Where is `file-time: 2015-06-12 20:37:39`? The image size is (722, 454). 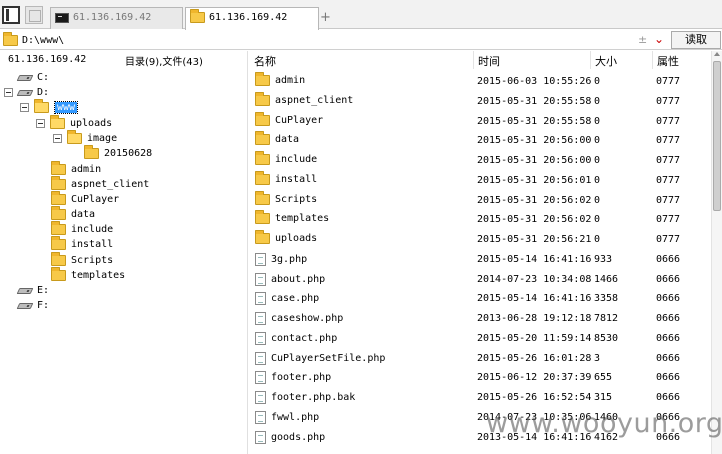
file-time: 2015-06-12 20:37:39 is located at coordinates (534, 378).